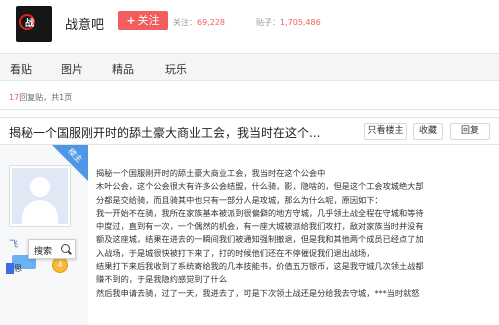  Describe the element at coordinates (72, 69) in the screenshot. I see `nav-item-images: 图片` at that location.